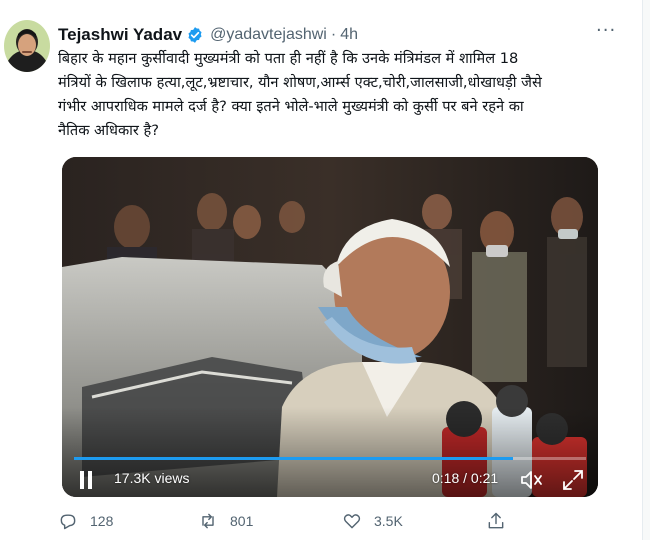 The width and height of the screenshot is (650, 540). I want to click on pause-icon, so click(88, 480).